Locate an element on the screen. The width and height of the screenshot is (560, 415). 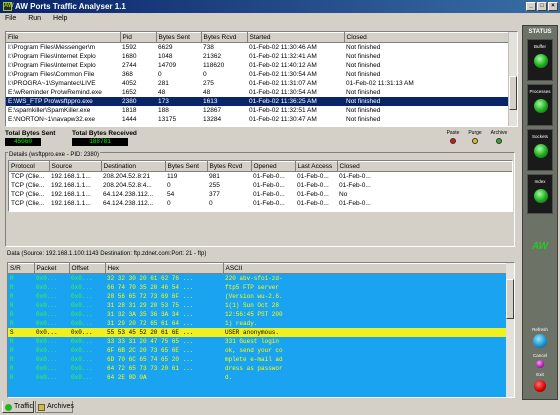
table-cell: E:\wReminder Pro\wRemind.exe is located at coordinates (55, 92).